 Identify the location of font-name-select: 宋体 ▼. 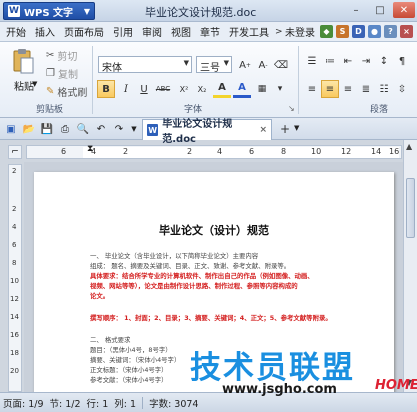
(145, 65).